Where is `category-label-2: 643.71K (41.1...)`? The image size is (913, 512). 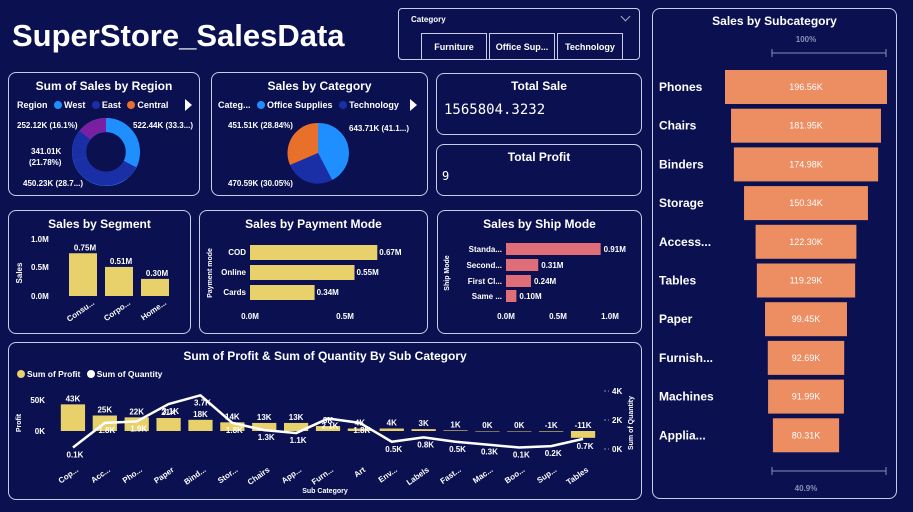 category-label-2: 643.71K (41.1...) is located at coordinates (379, 128).